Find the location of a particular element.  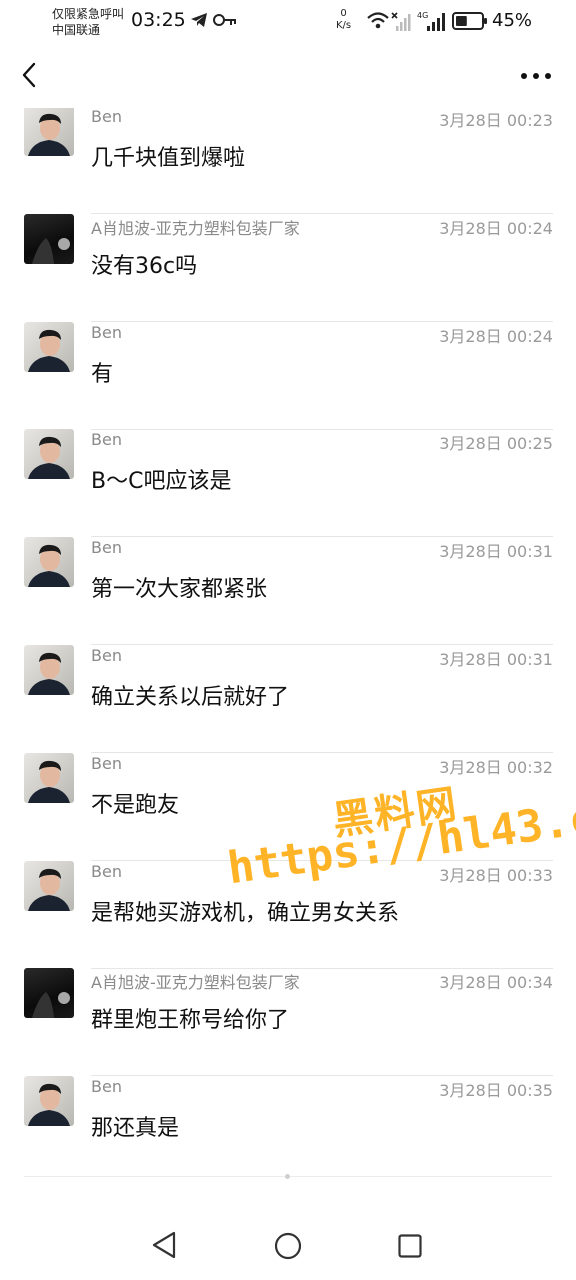

more-horizontal-icon is located at coordinates (536, 76).